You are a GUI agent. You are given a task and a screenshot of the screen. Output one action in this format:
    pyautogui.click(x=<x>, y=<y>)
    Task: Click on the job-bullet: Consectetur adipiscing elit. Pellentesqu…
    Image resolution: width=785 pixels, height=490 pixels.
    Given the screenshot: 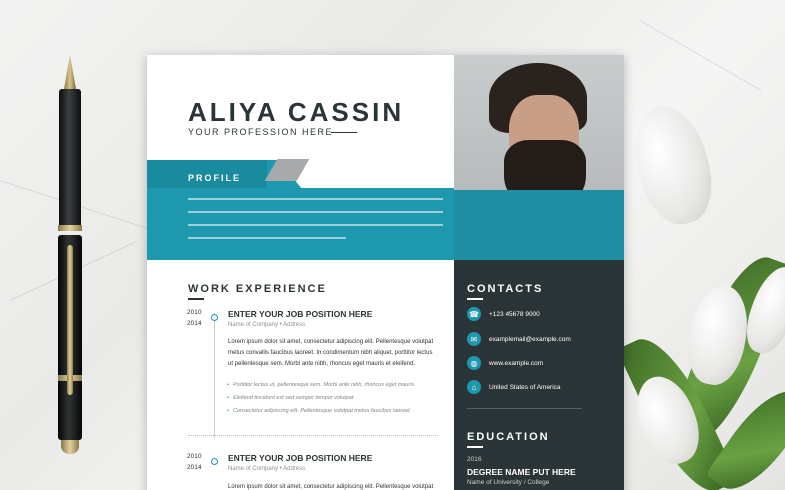 What is the action you would take?
    pyautogui.click(x=318, y=411)
    